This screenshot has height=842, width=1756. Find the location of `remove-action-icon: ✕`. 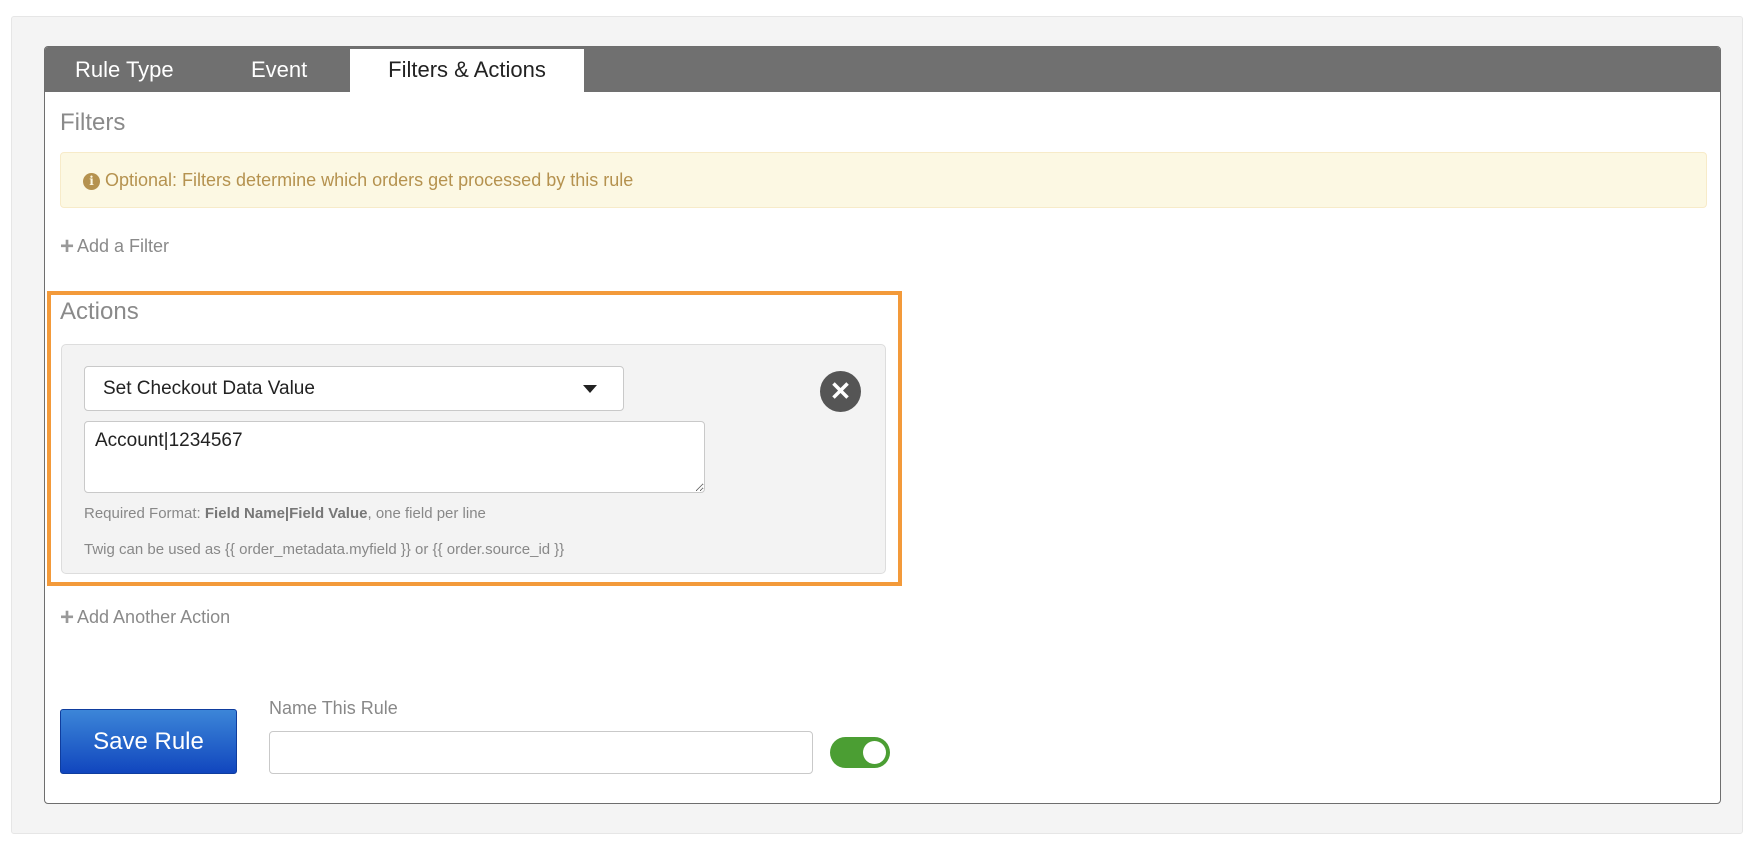

remove-action-icon: ✕ is located at coordinates (840, 391).